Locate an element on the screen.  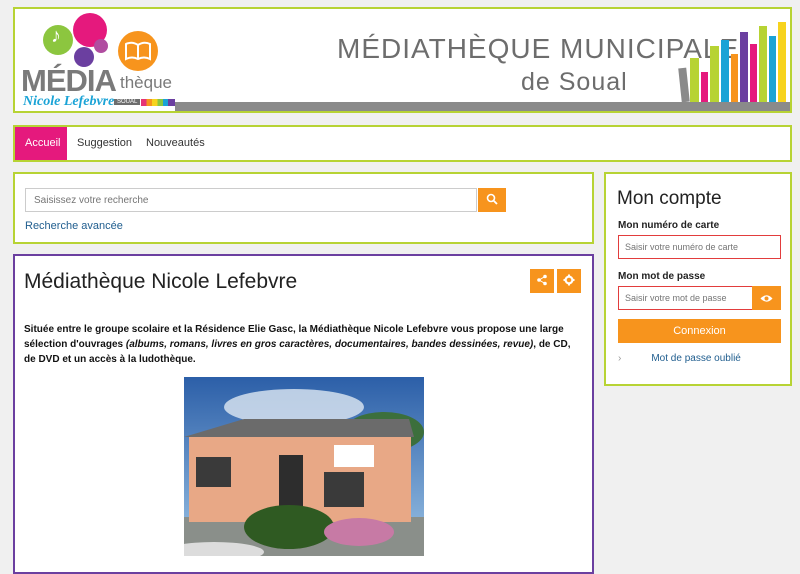
search-input is located at coordinates (251, 200).